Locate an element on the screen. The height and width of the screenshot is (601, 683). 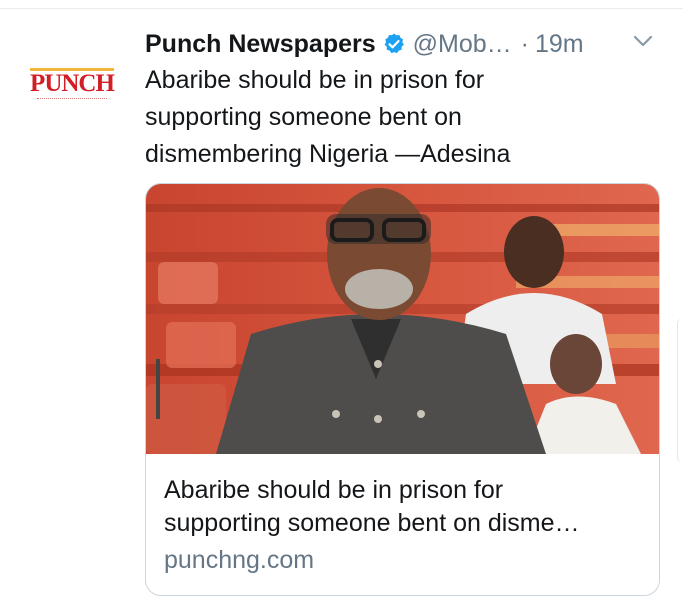
tweet-text-line: supporting someone bent on is located at coordinates (303, 117).